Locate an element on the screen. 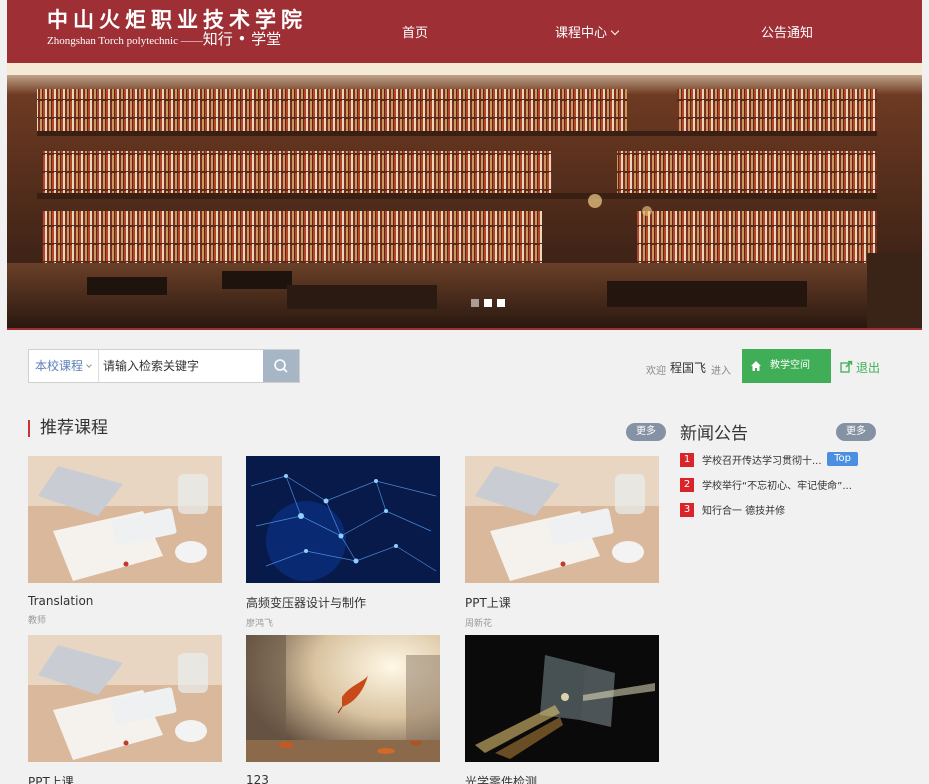  search-scope-dropdown: 本校课程 is located at coordinates (64, 366).